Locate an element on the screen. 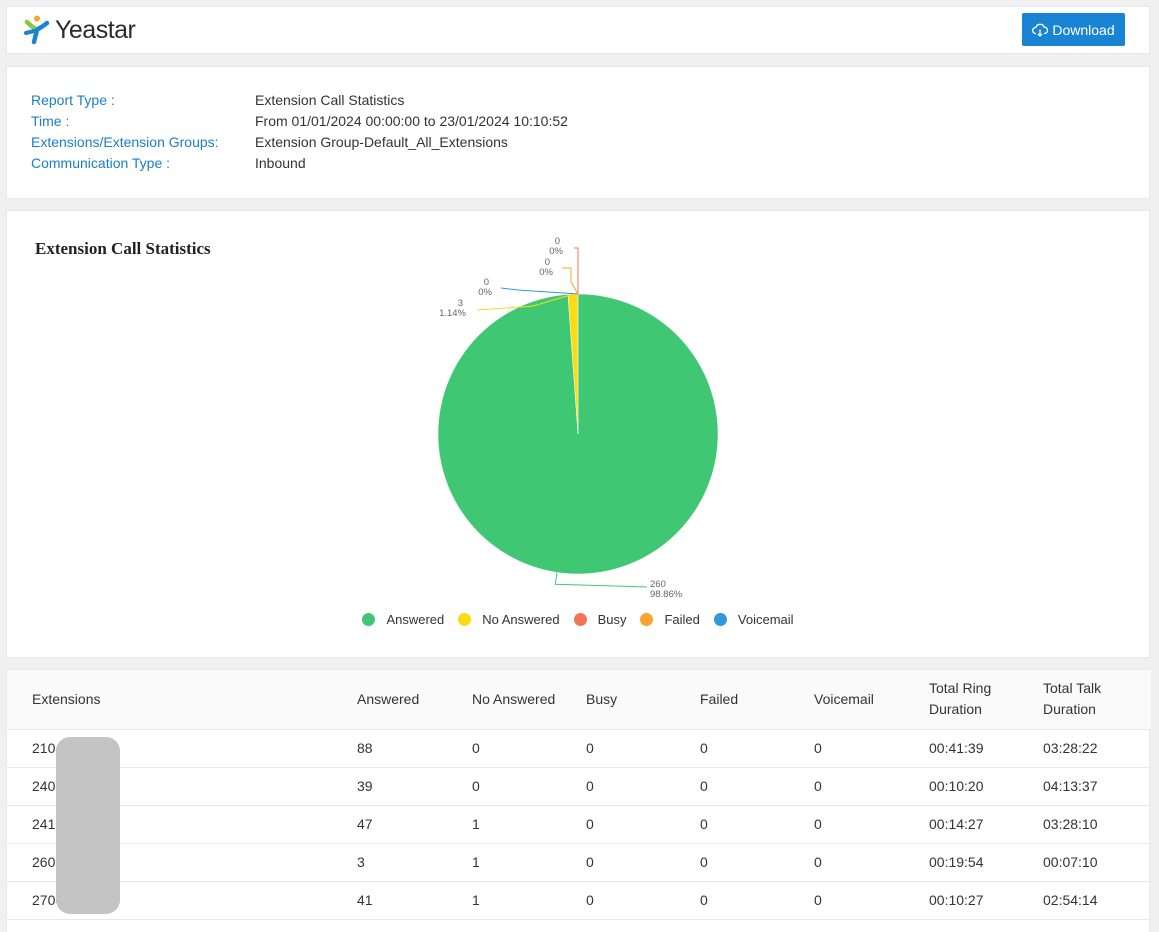 The width and height of the screenshot is (1159, 932). table-row: 240 39 0 0 0 0 00:10:20 04:13:37 is located at coordinates (579, 786).